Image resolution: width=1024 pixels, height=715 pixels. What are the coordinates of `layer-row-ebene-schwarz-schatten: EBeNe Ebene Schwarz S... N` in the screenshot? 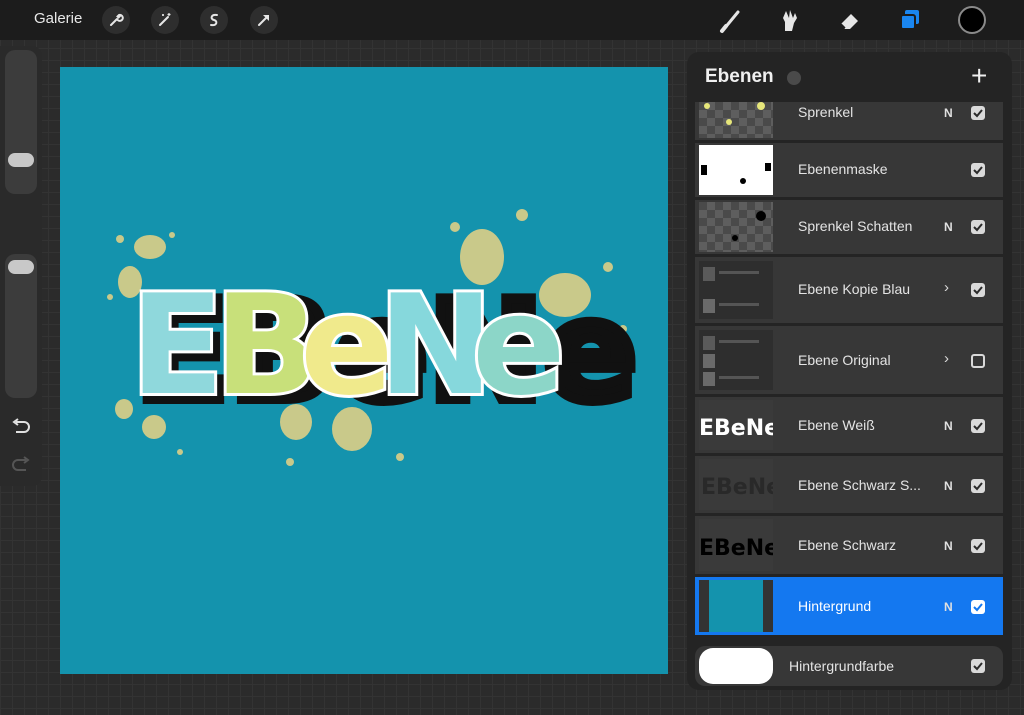 It's located at (849, 484).